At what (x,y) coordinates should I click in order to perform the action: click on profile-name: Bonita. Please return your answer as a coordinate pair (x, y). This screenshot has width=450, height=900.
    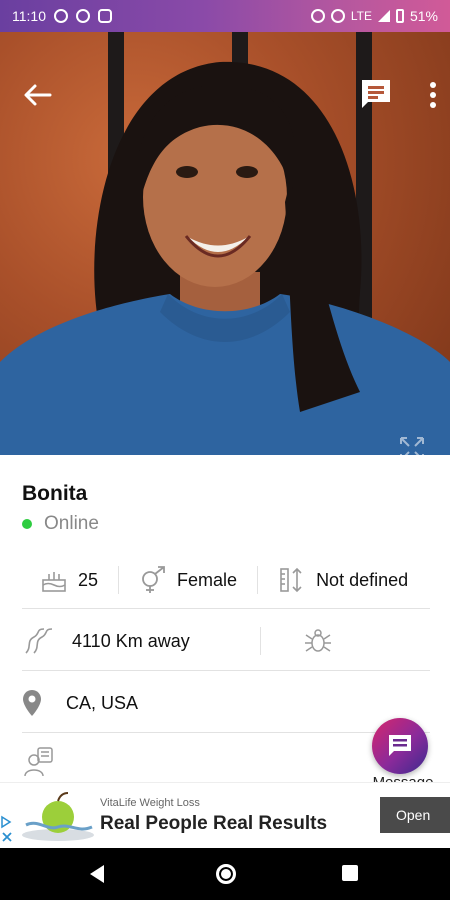
    Looking at the image, I should click on (55, 493).